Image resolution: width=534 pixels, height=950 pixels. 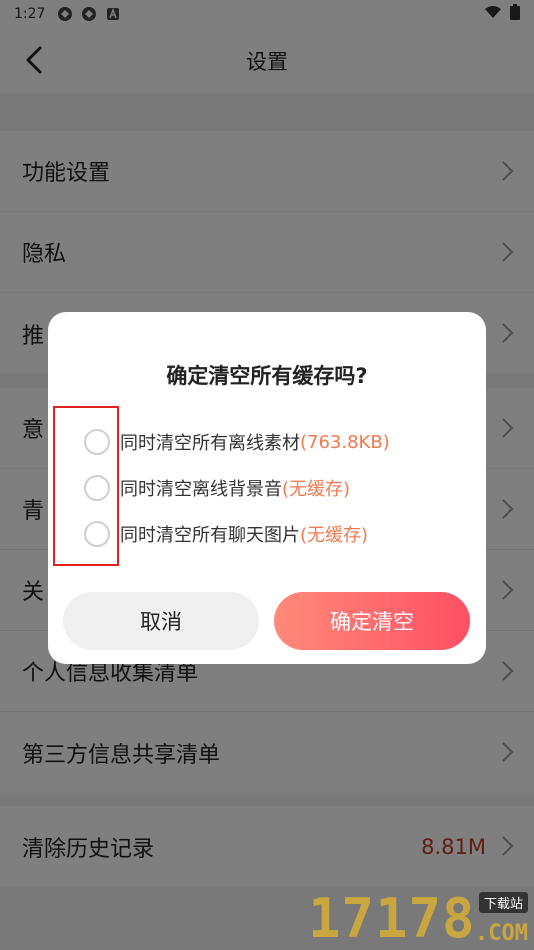 What do you see at coordinates (210, 443) in the screenshot?
I see `option-label: 同时清空所有离线素材` at bounding box center [210, 443].